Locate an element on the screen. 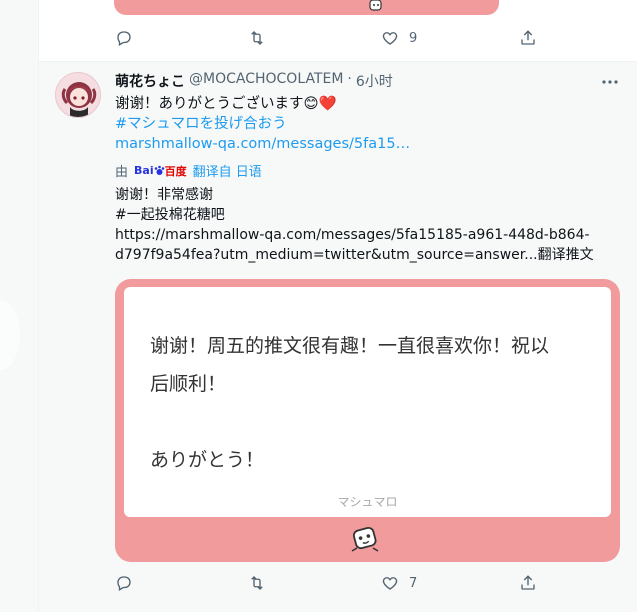 This screenshot has width=637, height=612. like-button: 9 is located at coordinates (399, 38).